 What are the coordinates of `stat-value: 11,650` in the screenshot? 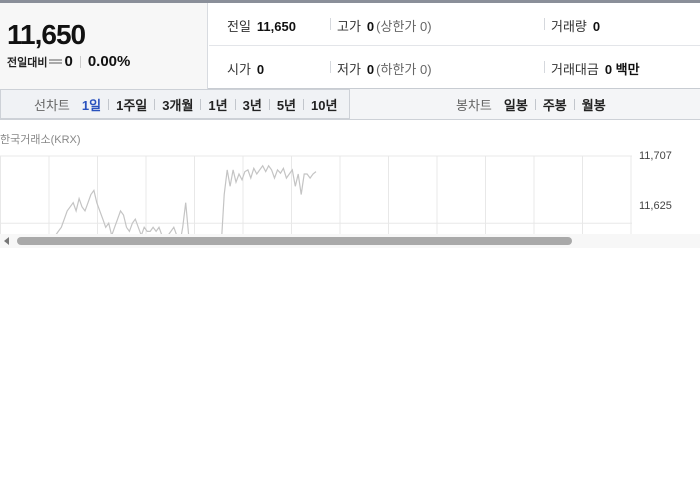 It's located at (276, 26).